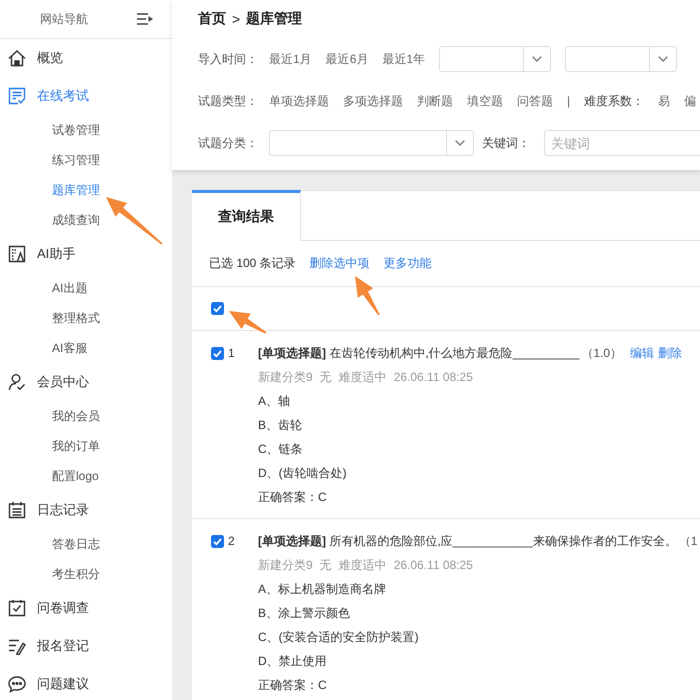 The image size is (700, 700). What do you see at coordinates (17, 646) in the screenshot?
I see `pen-lines-icon` at bounding box center [17, 646].